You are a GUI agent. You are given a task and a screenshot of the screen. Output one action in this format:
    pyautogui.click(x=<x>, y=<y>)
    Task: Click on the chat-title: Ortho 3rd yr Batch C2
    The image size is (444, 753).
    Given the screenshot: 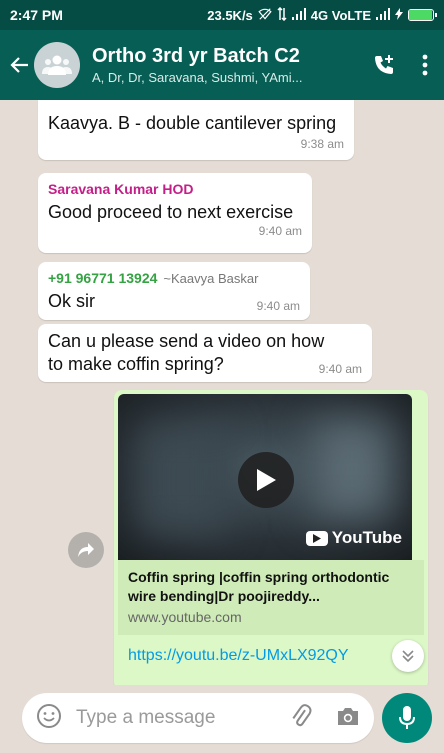 What is the action you would take?
    pyautogui.click(x=196, y=56)
    